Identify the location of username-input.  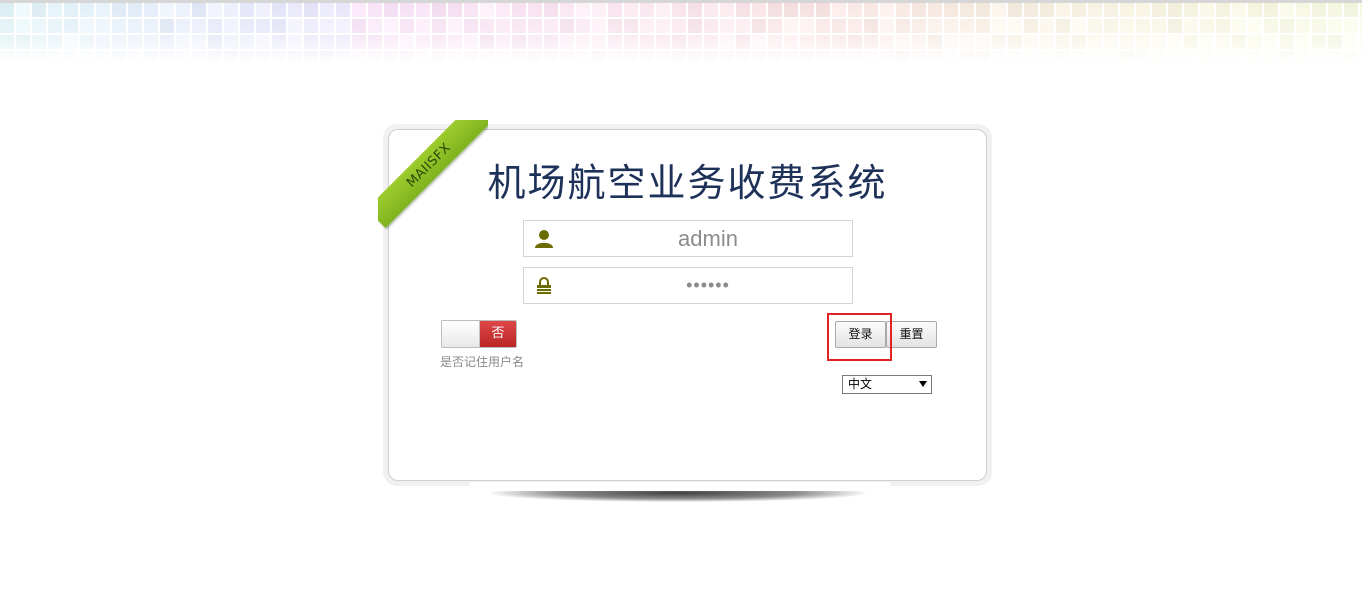
(708, 238).